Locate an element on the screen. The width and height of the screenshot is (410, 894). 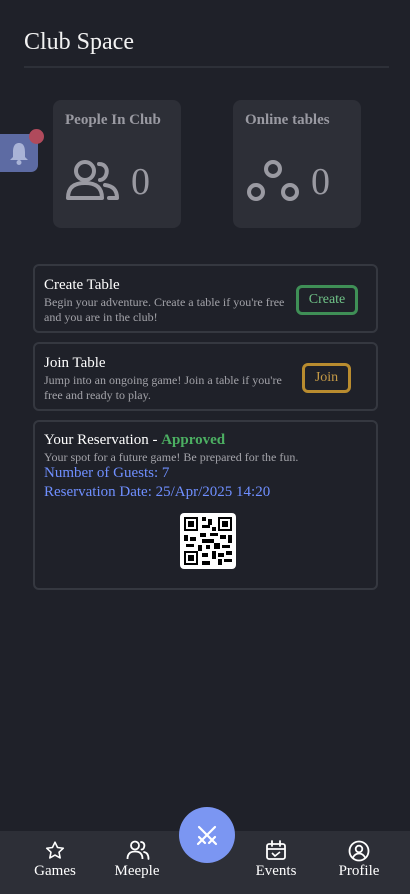
reservation-status: Approved is located at coordinates (193, 440).